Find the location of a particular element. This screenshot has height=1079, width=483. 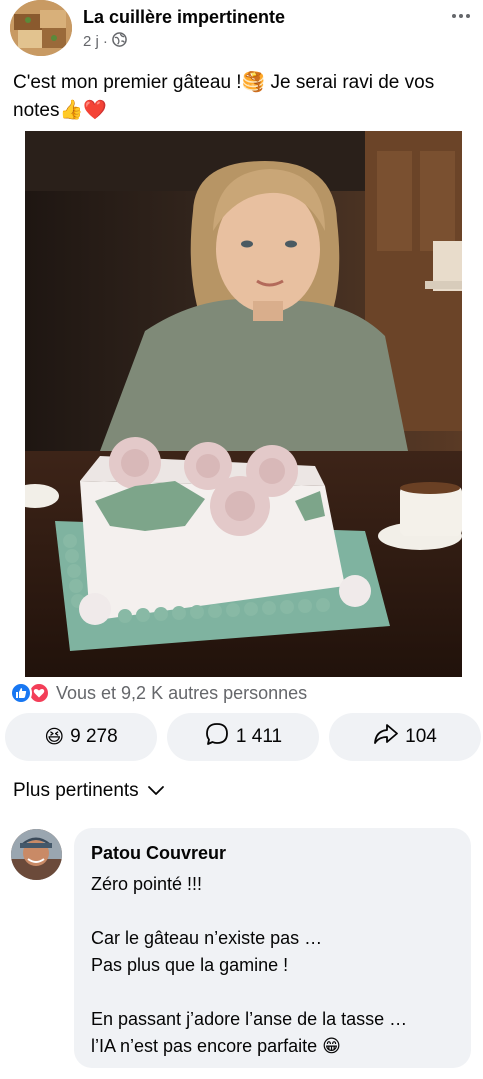

grin-emoji: 😁 is located at coordinates (331, 1046).